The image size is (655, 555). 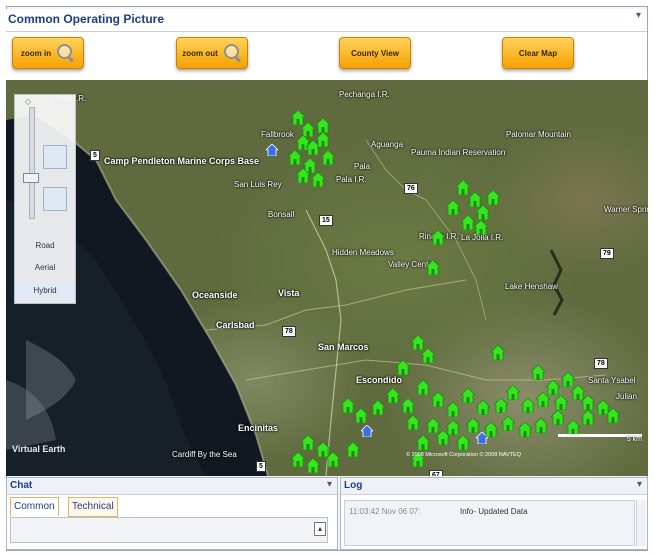 I want to click on zoom-in-button: zoom in, so click(x=48, y=53).